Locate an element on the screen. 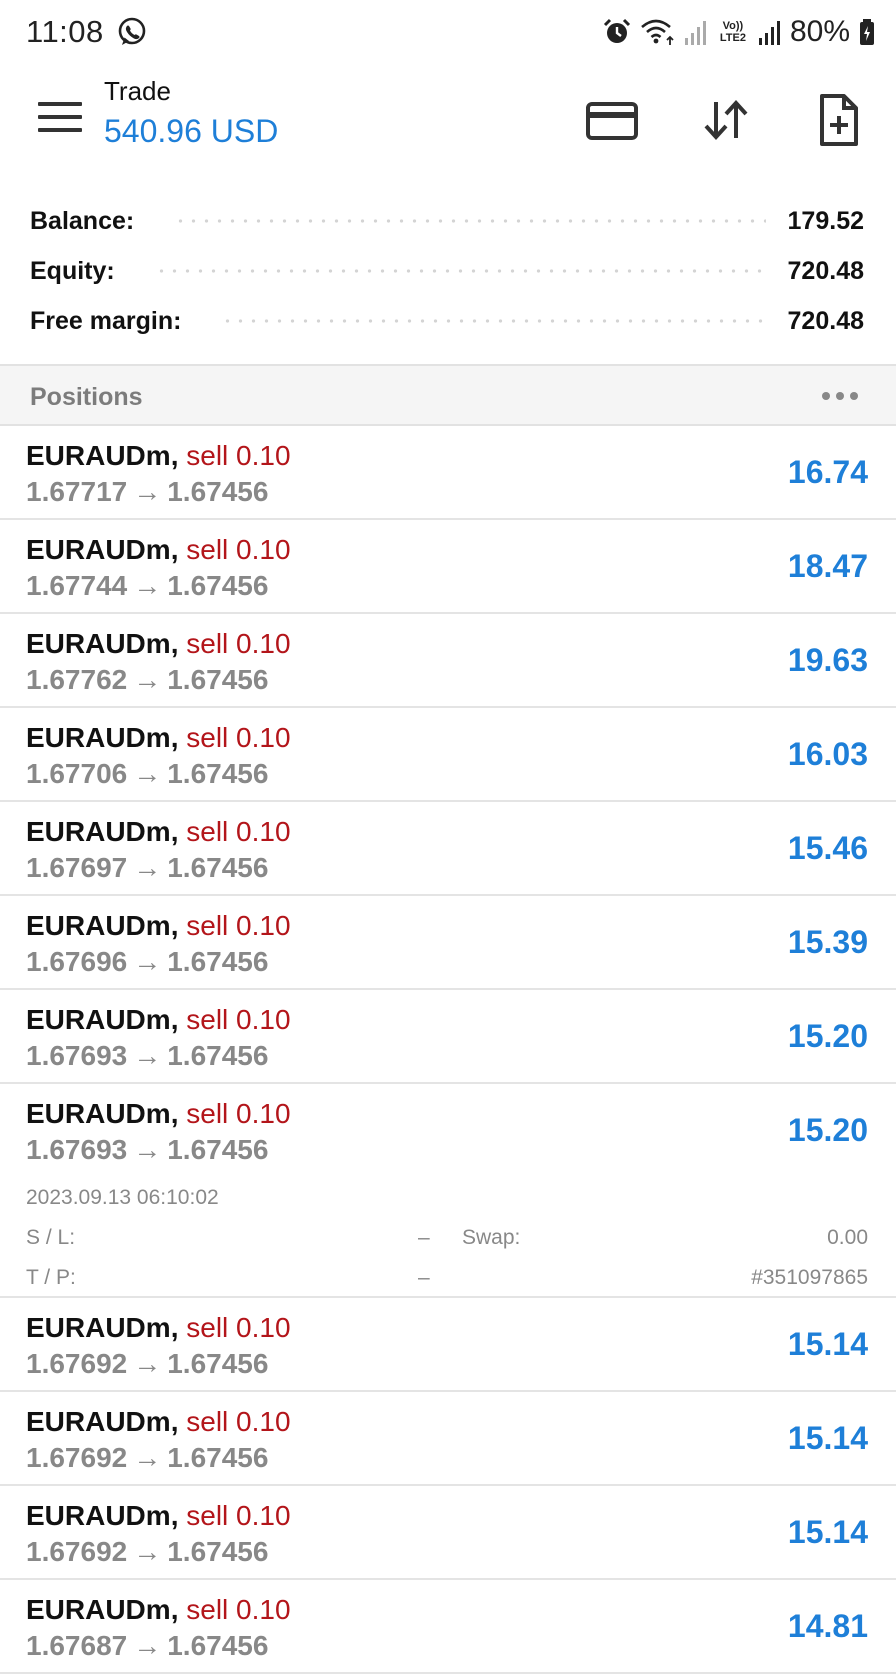  position-profit: 14.81 is located at coordinates (827, 1626).